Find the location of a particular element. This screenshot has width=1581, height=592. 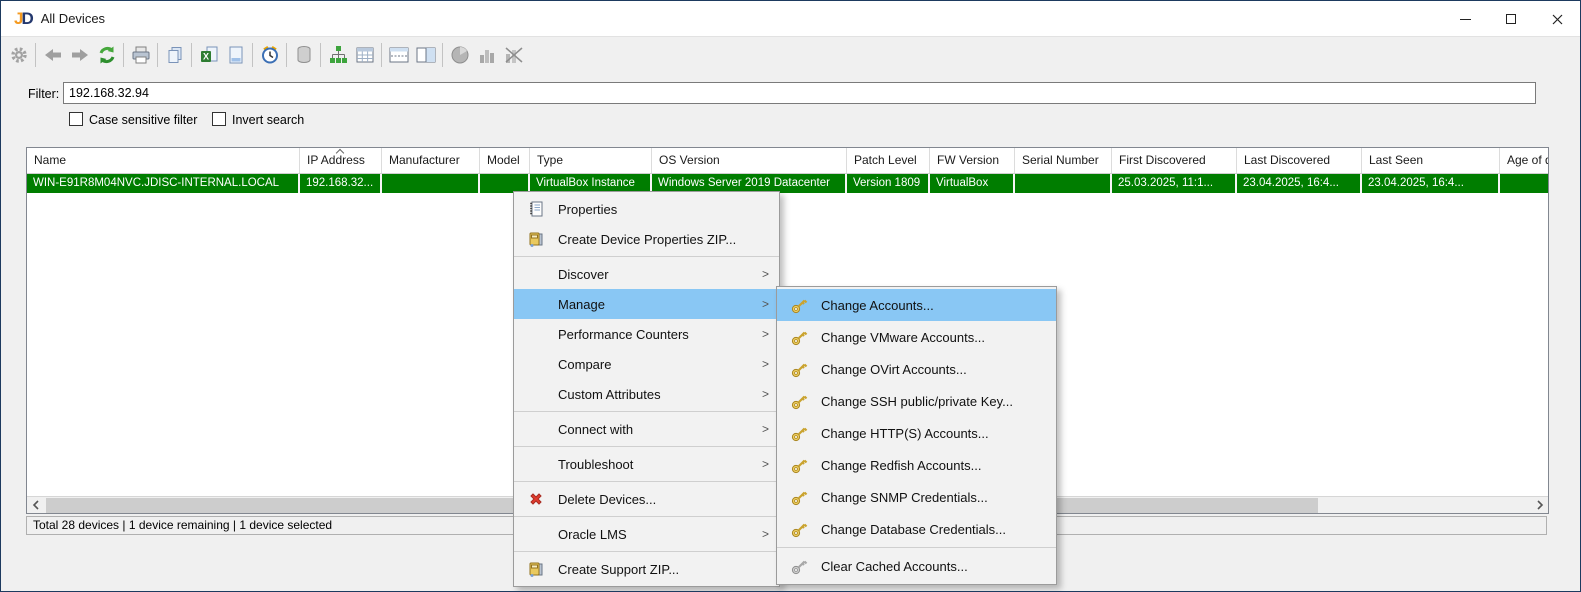

scheduler-icon is located at coordinates (269, 55).